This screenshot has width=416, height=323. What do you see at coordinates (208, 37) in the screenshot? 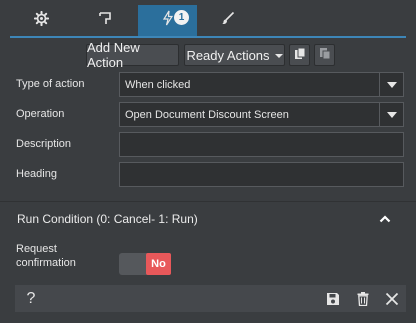
I see `tab-underline` at bounding box center [208, 37].